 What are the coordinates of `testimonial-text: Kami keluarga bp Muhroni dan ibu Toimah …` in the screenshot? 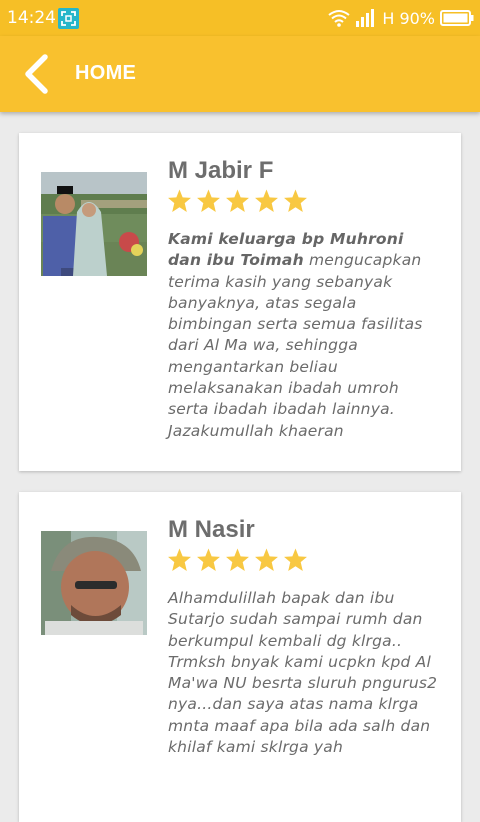 It's located at (303, 335).